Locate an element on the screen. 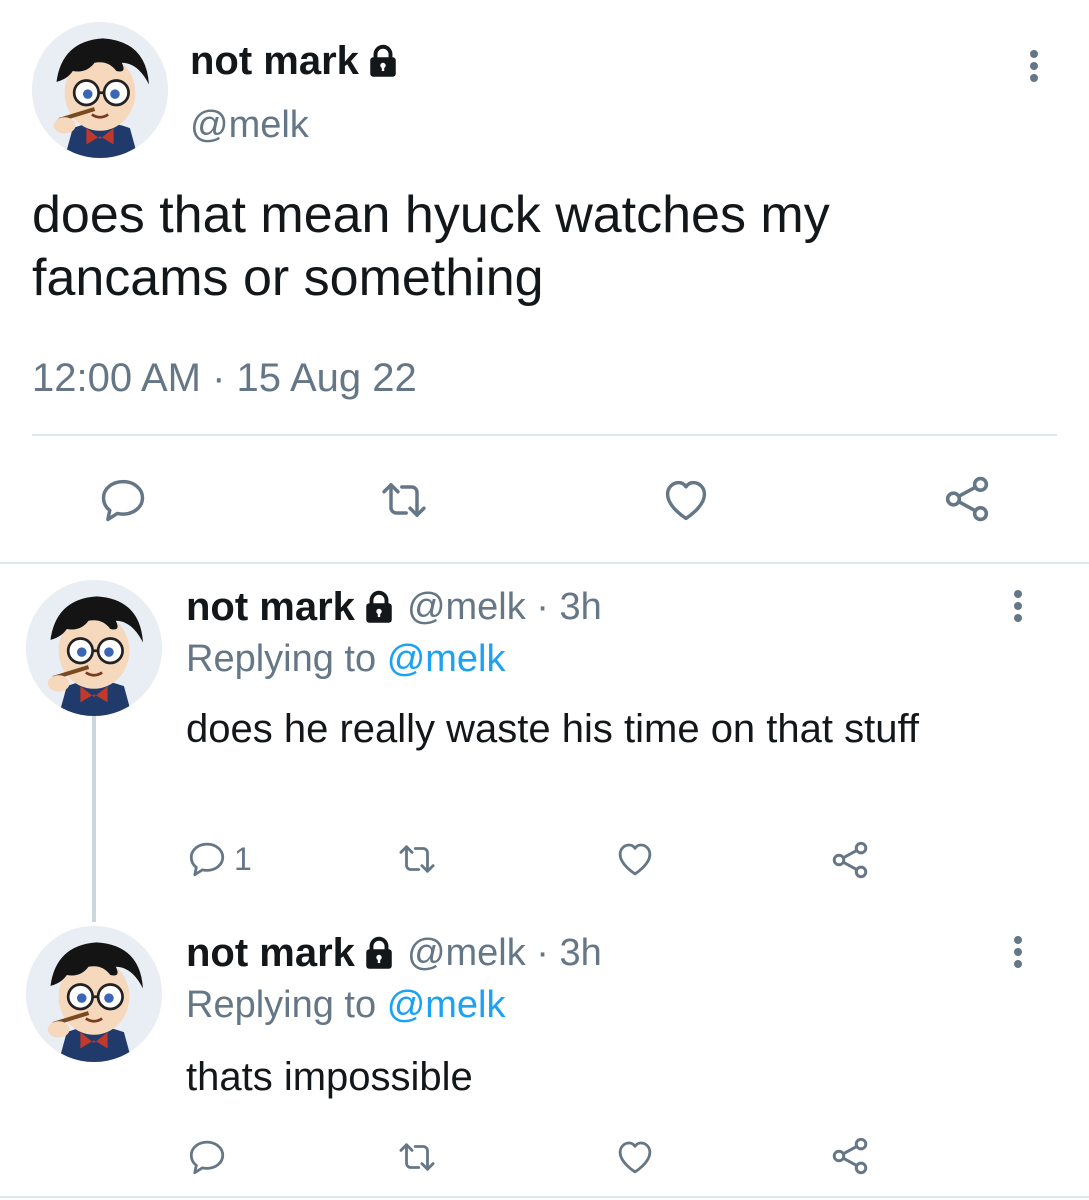 The image size is (1089, 1200). tweet-timestamp: 12:00 AM · 15 Aug 22 is located at coordinates (224, 378).